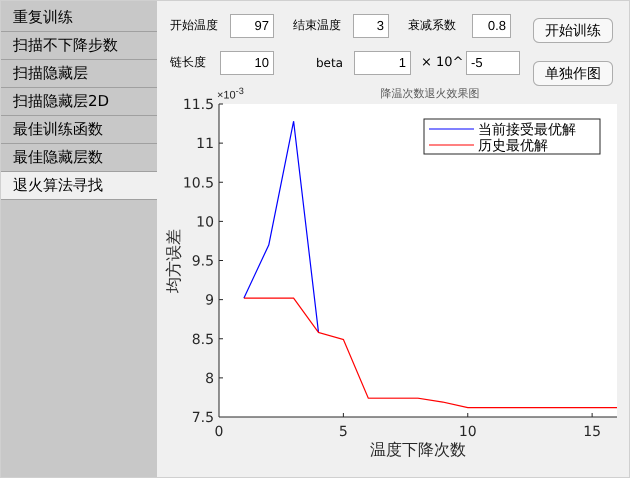 The width and height of the screenshot is (630, 478). Describe the element at coordinates (209, 300) in the screenshot. I see `tick-label: 9` at that location.